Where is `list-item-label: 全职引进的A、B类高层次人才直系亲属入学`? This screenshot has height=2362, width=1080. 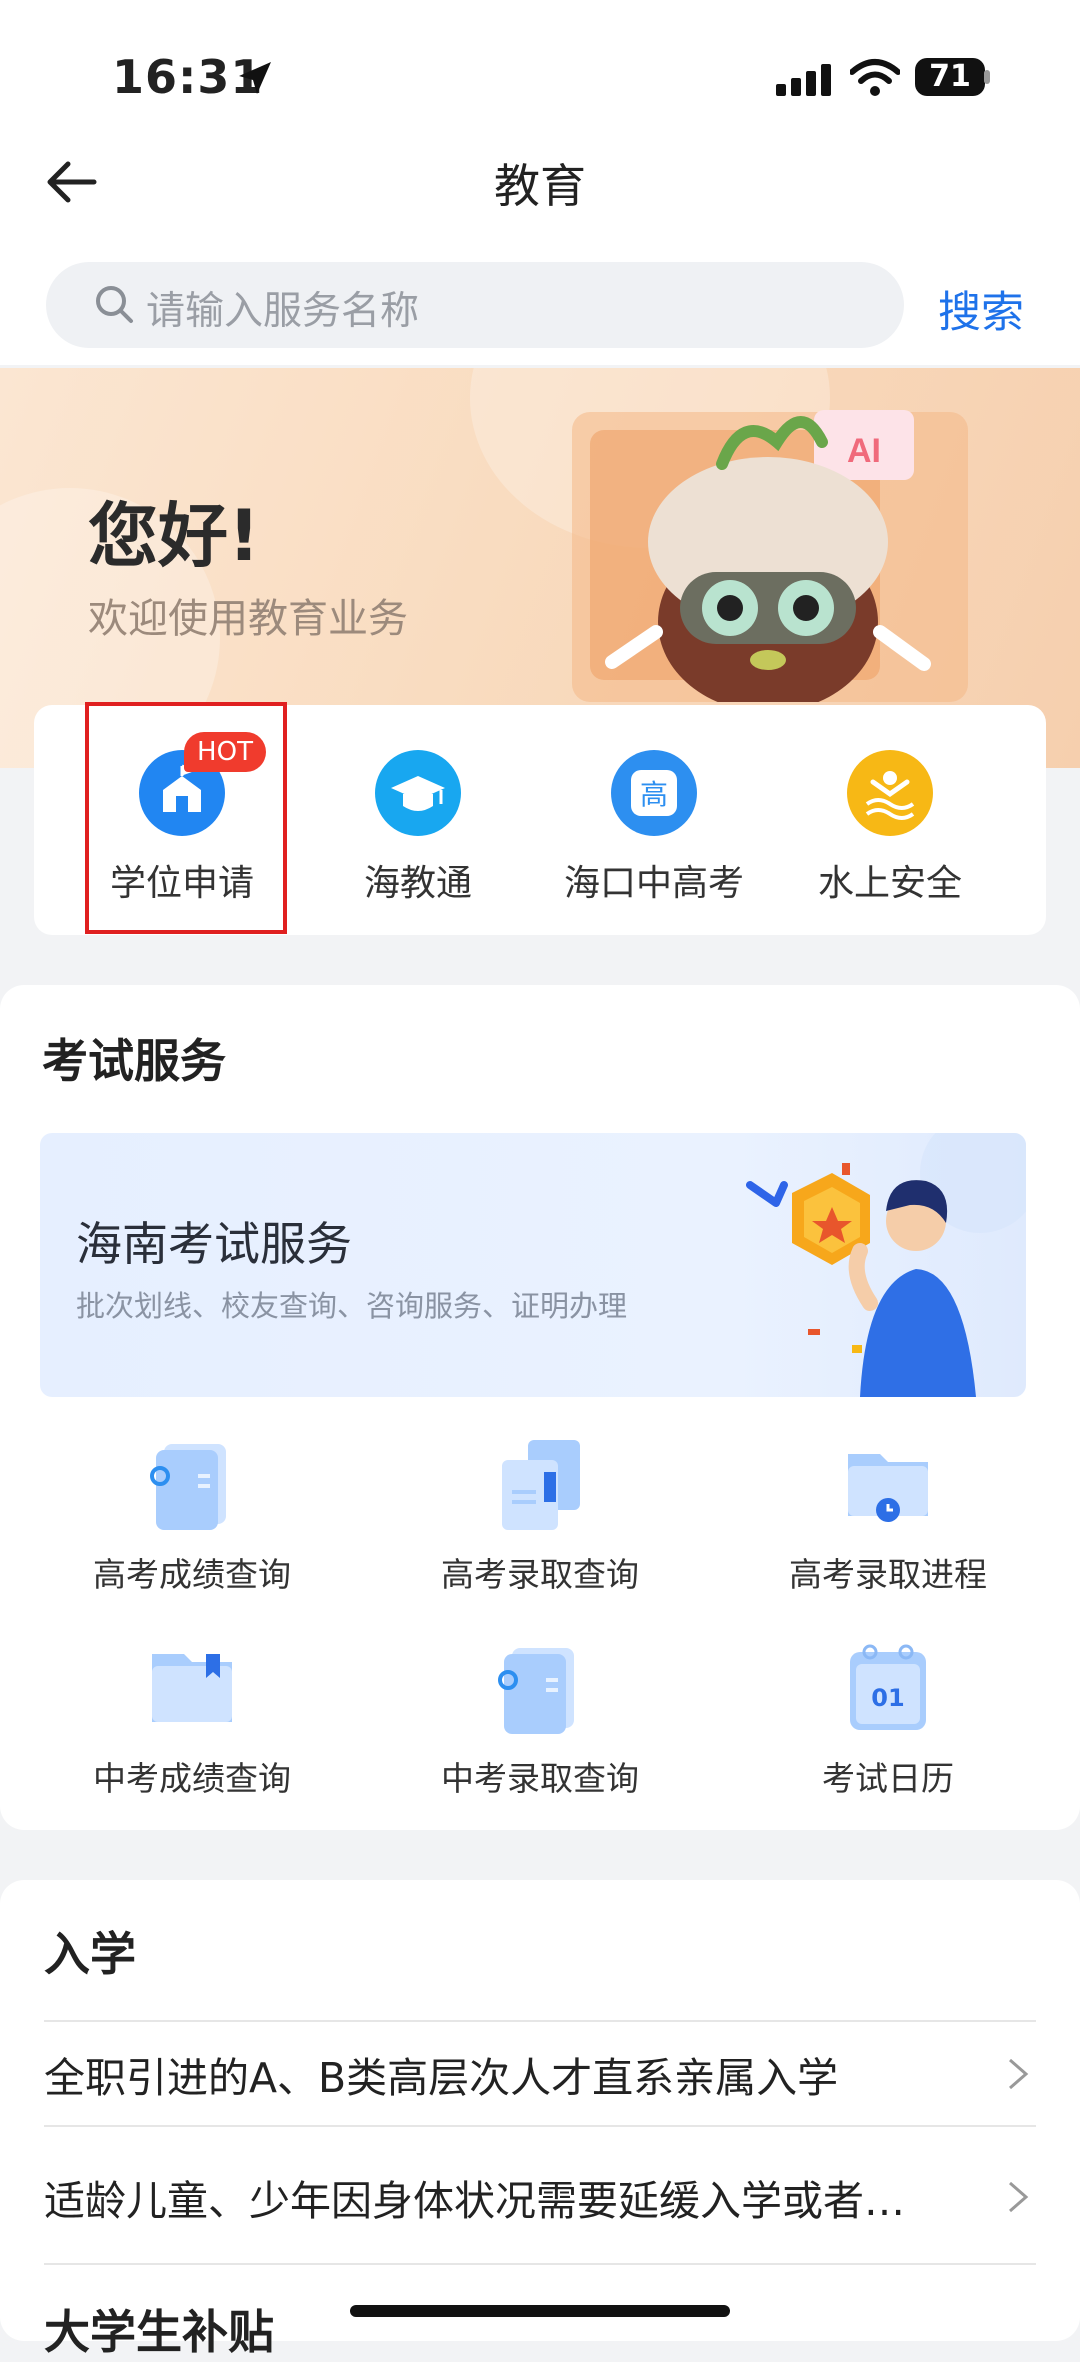
list-item-label: 全职引进的A、B类高层次人才直系亲属入学 is located at coordinates (441, 2078).